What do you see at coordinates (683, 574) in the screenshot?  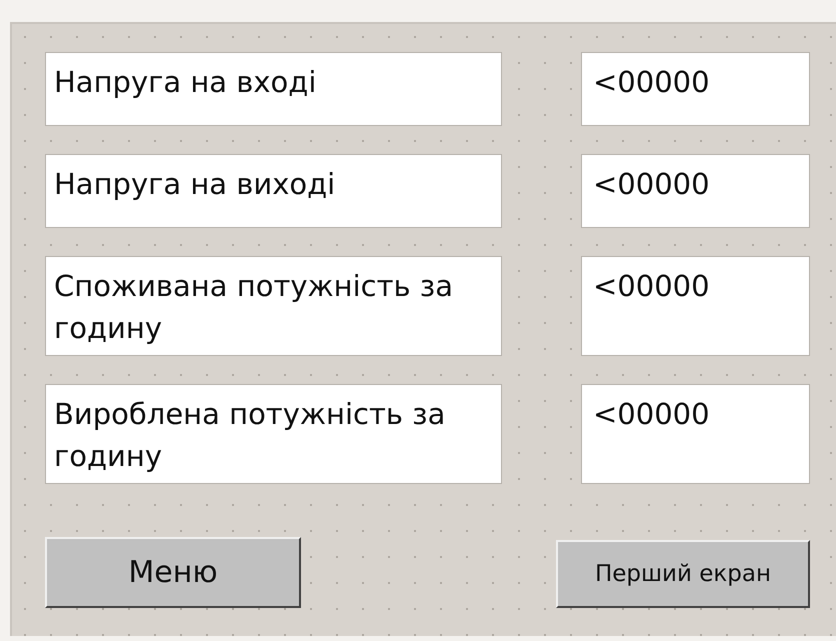 I see `form-button: Перший екран` at bounding box center [683, 574].